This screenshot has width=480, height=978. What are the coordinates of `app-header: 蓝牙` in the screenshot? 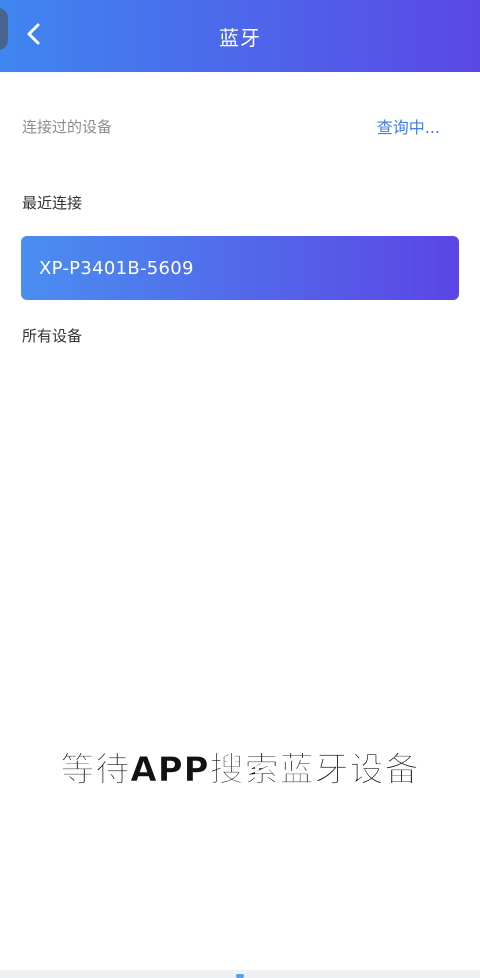 It's located at (240, 36).